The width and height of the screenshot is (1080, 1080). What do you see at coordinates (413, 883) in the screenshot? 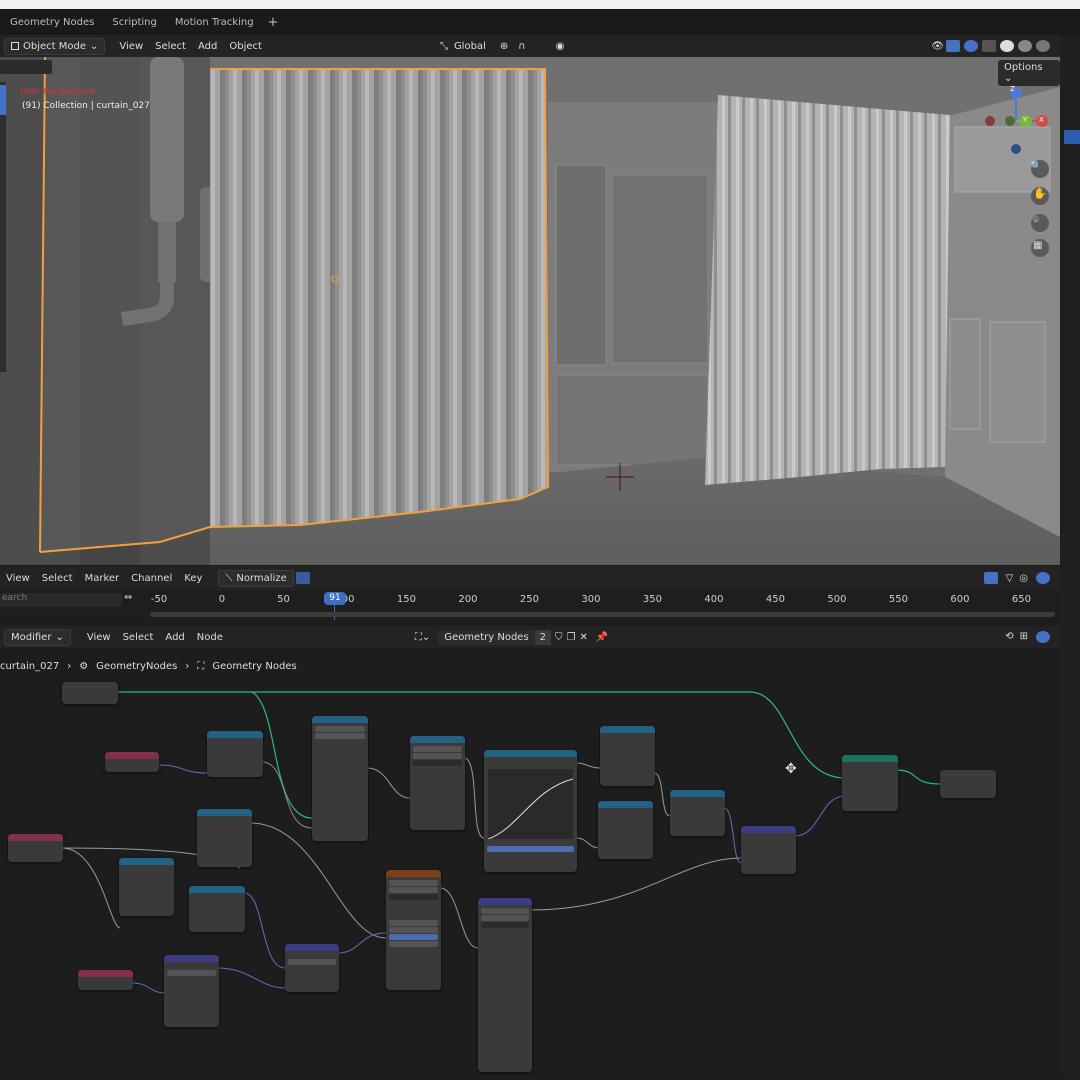
I see `dimensions-field` at bounding box center [413, 883].